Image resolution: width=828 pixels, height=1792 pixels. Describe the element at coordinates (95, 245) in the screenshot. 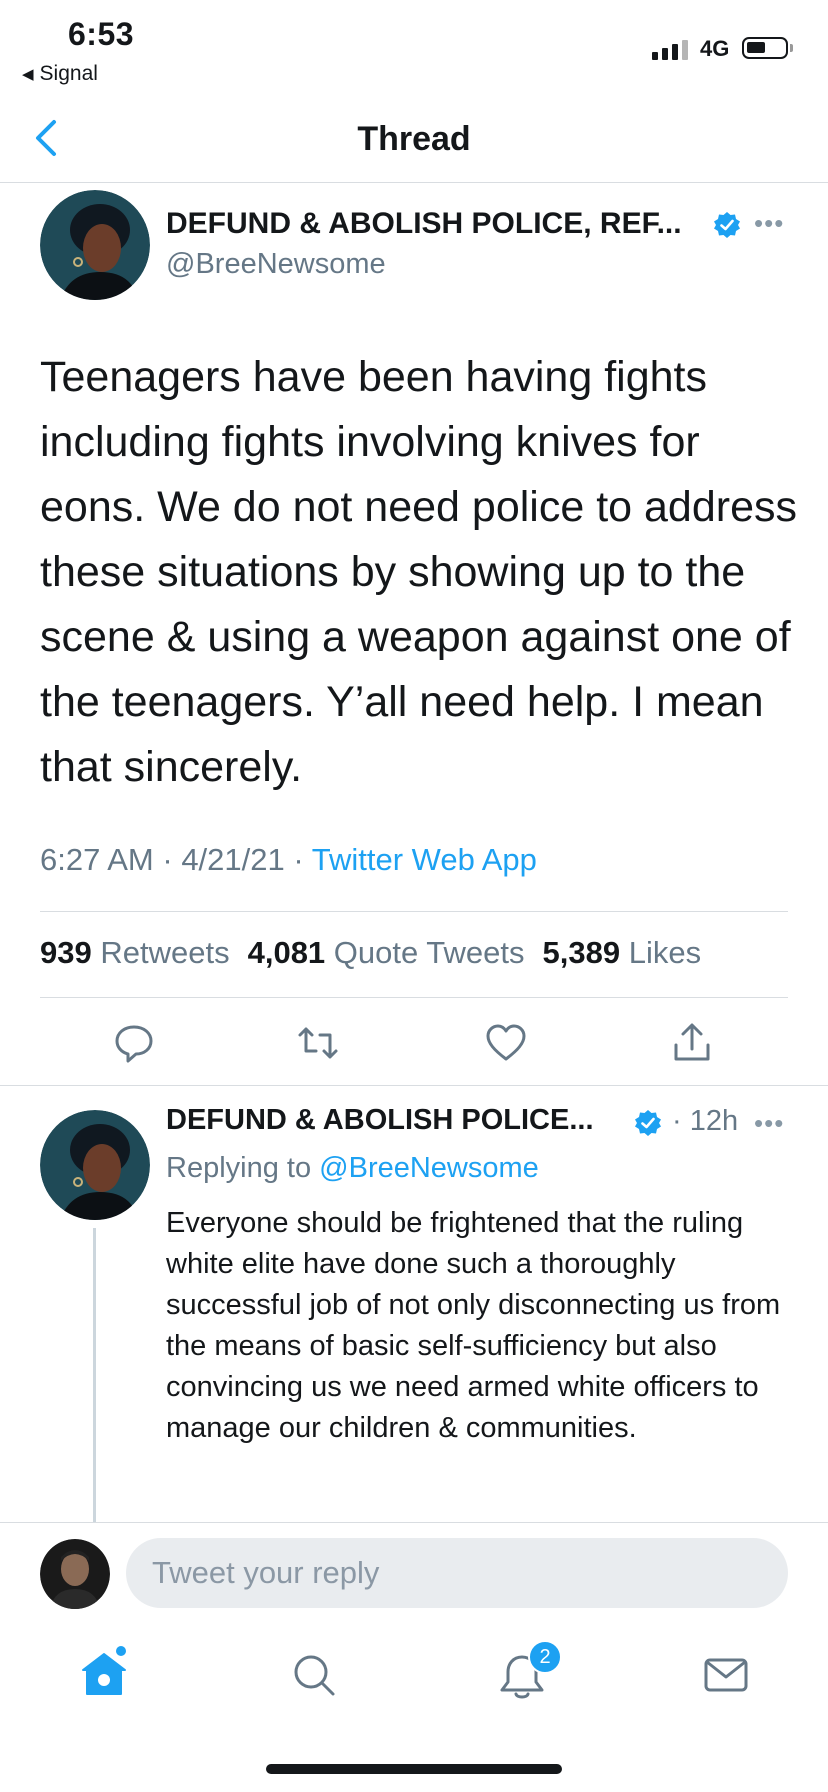

I see `avatar` at that location.